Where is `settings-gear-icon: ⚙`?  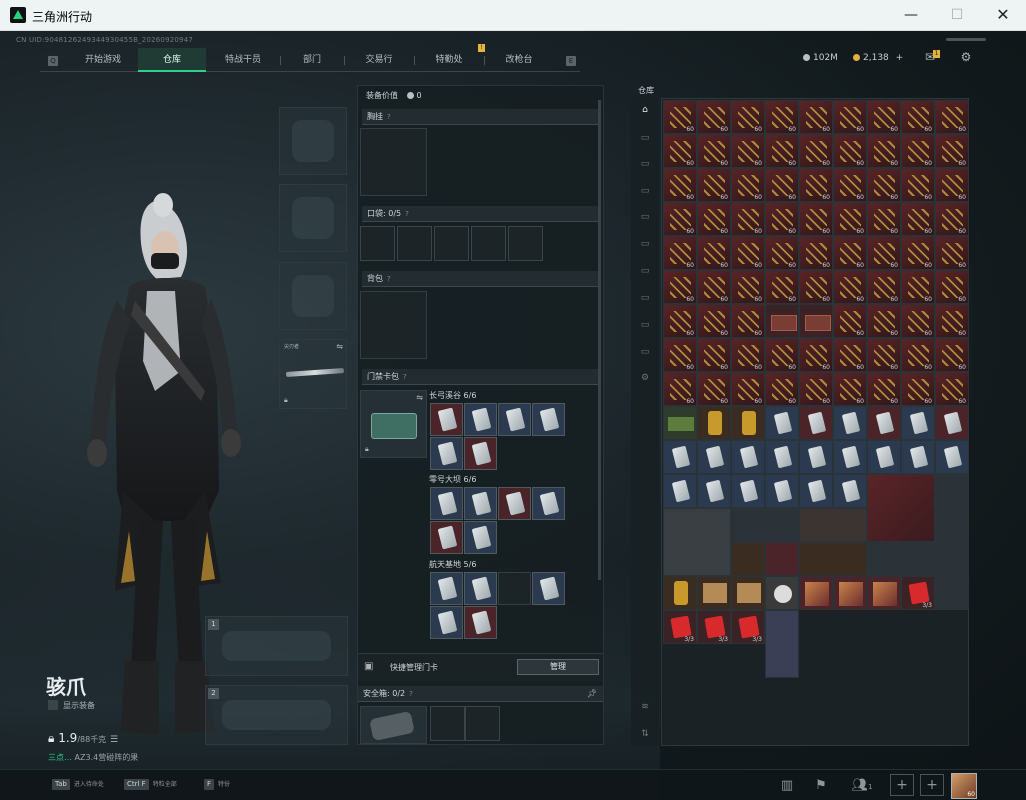 settings-gear-icon: ⚙ is located at coordinates (966, 57).